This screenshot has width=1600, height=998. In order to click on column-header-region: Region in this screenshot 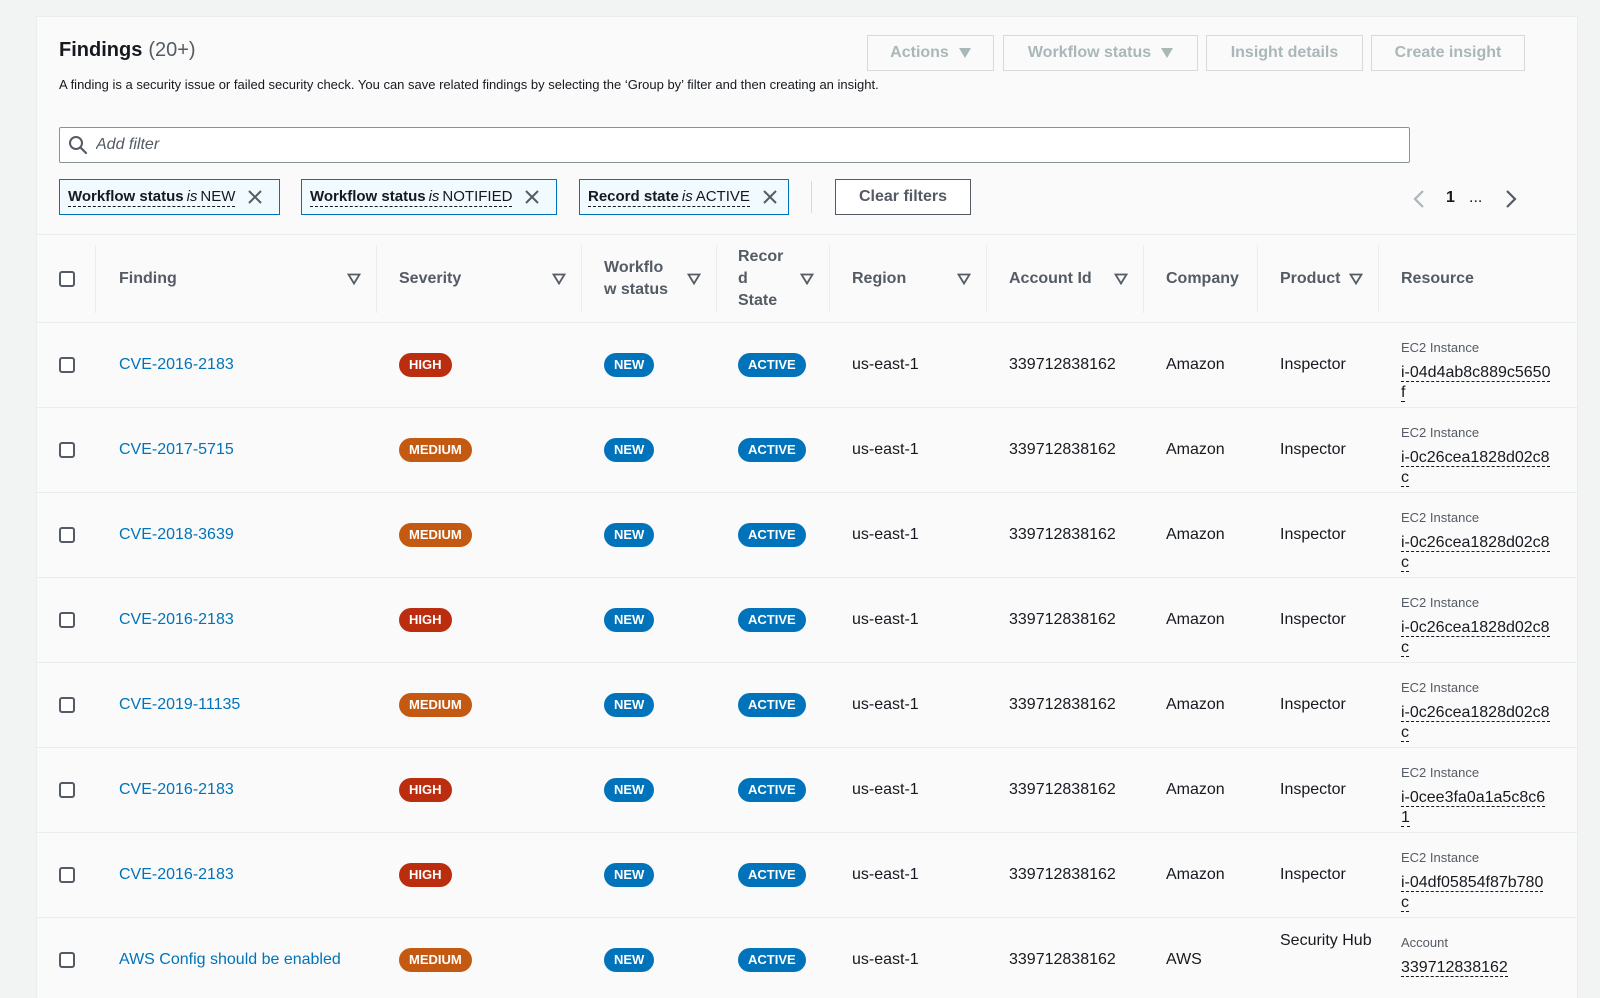, I will do `click(917, 279)`.